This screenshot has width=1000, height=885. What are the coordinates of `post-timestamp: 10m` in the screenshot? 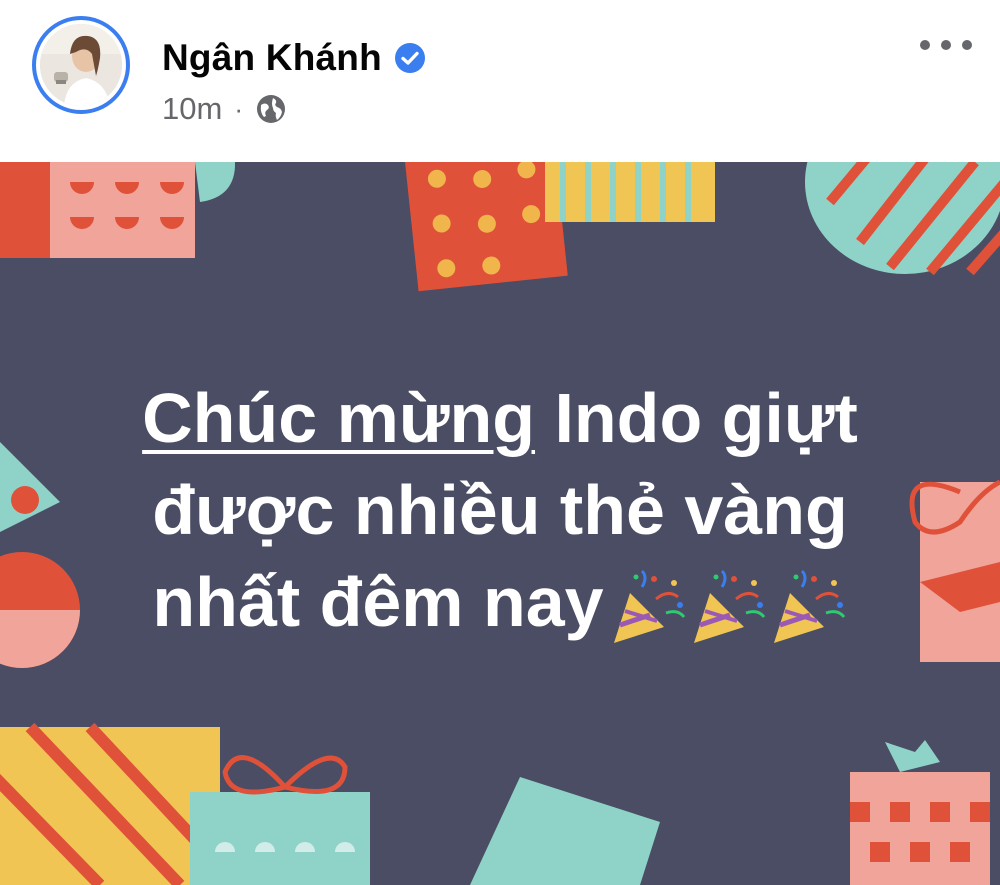 It's located at (192, 109).